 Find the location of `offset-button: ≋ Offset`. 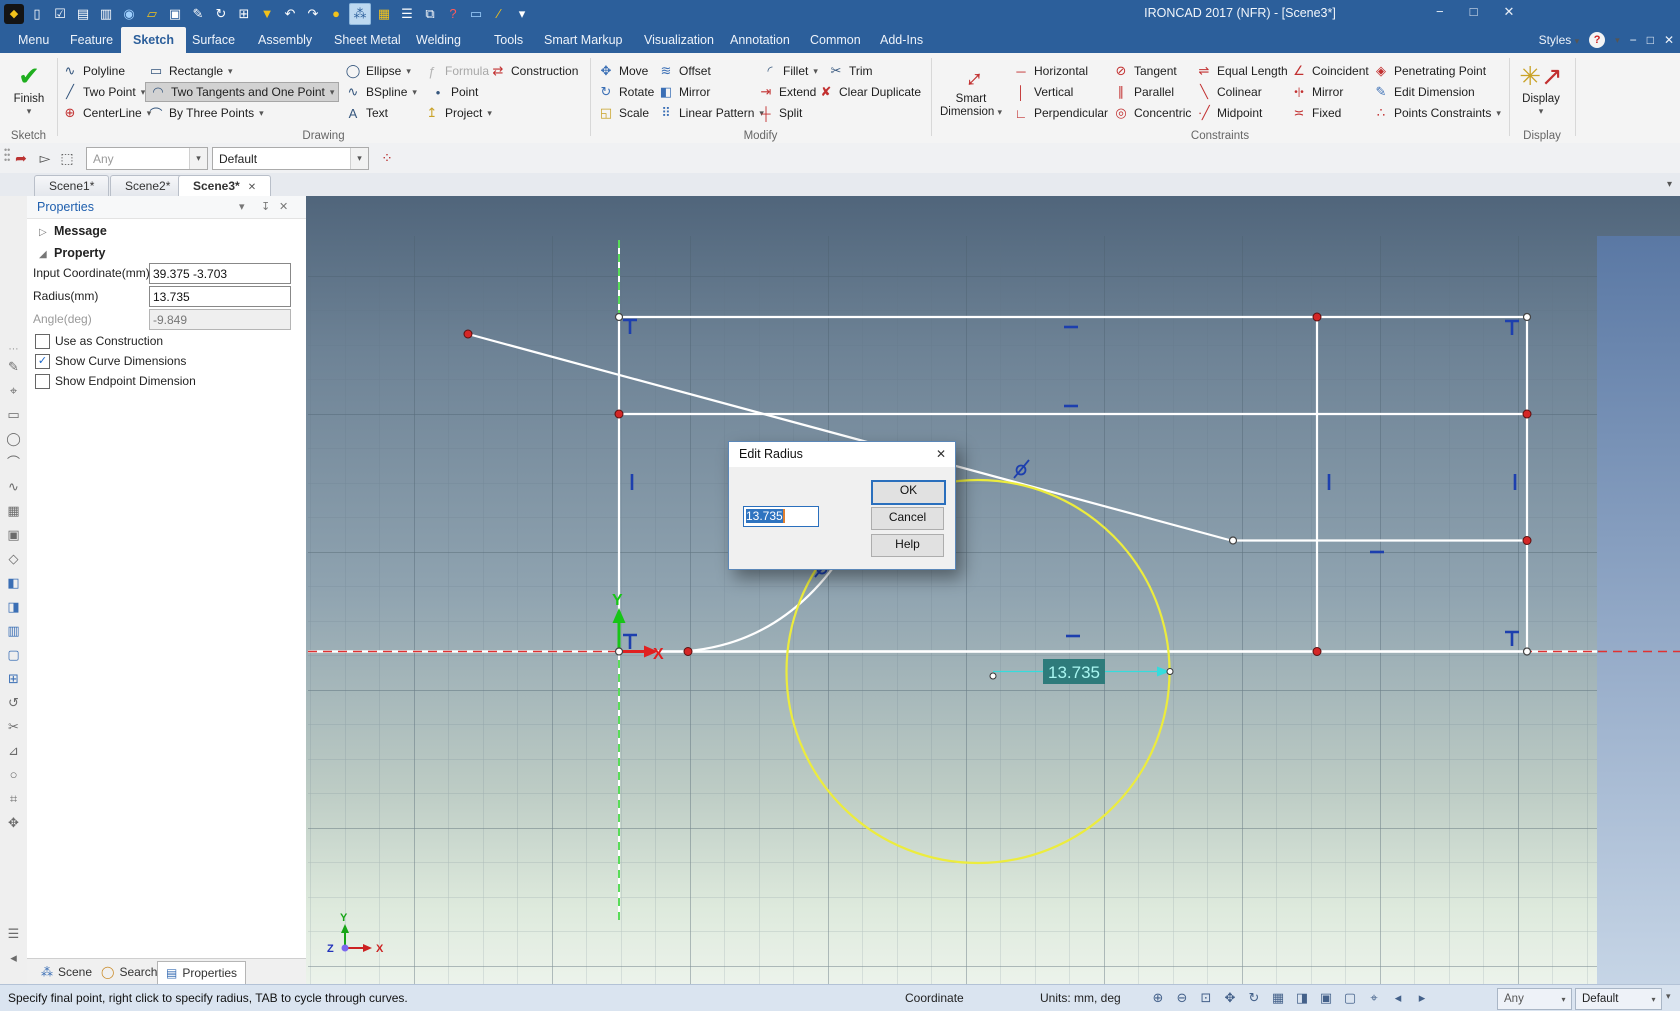

offset-button: ≋ Offset is located at coordinates (684, 71).